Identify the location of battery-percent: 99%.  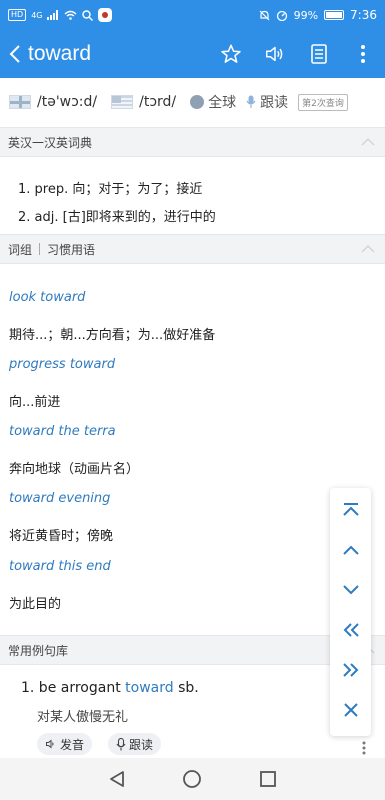
(306, 15).